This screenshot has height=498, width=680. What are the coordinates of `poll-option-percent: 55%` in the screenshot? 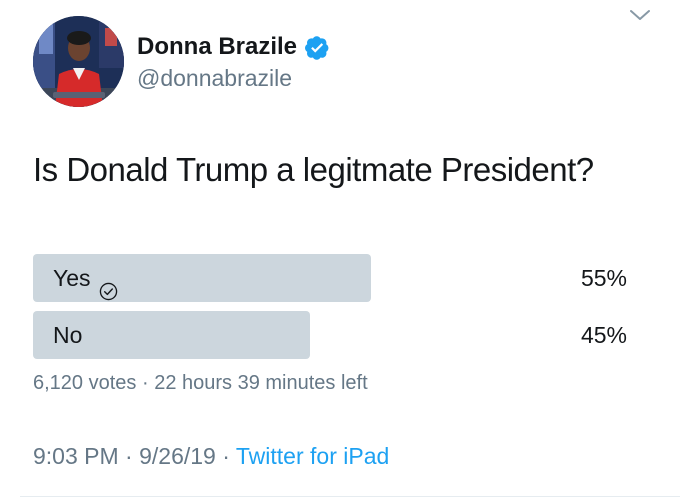 It's located at (603, 278).